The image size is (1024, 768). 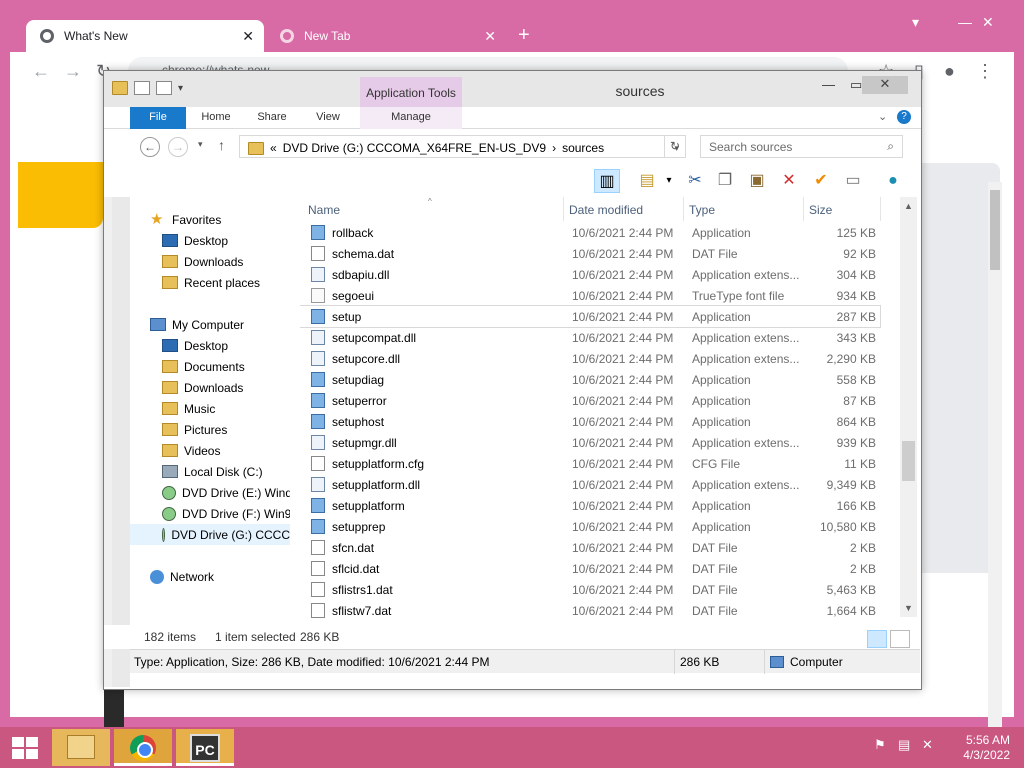 What do you see at coordinates (908, 611) in the screenshot?
I see `scroll-down-icon: ▼` at bounding box center [908, 611].